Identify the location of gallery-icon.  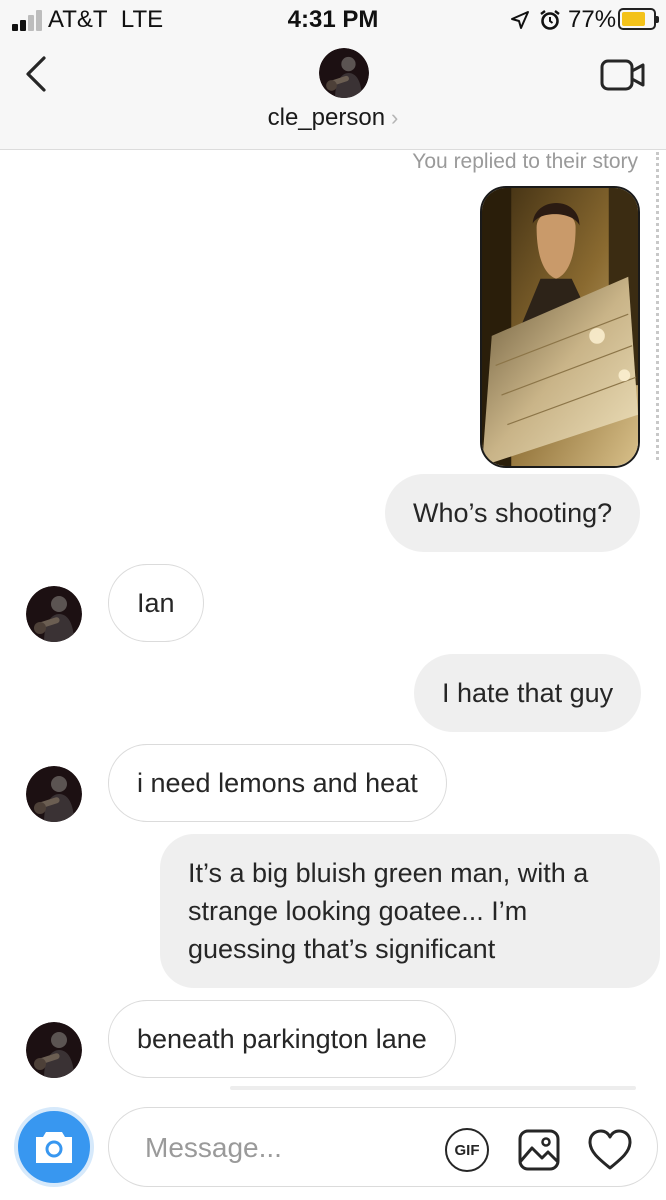
(539, 1150).